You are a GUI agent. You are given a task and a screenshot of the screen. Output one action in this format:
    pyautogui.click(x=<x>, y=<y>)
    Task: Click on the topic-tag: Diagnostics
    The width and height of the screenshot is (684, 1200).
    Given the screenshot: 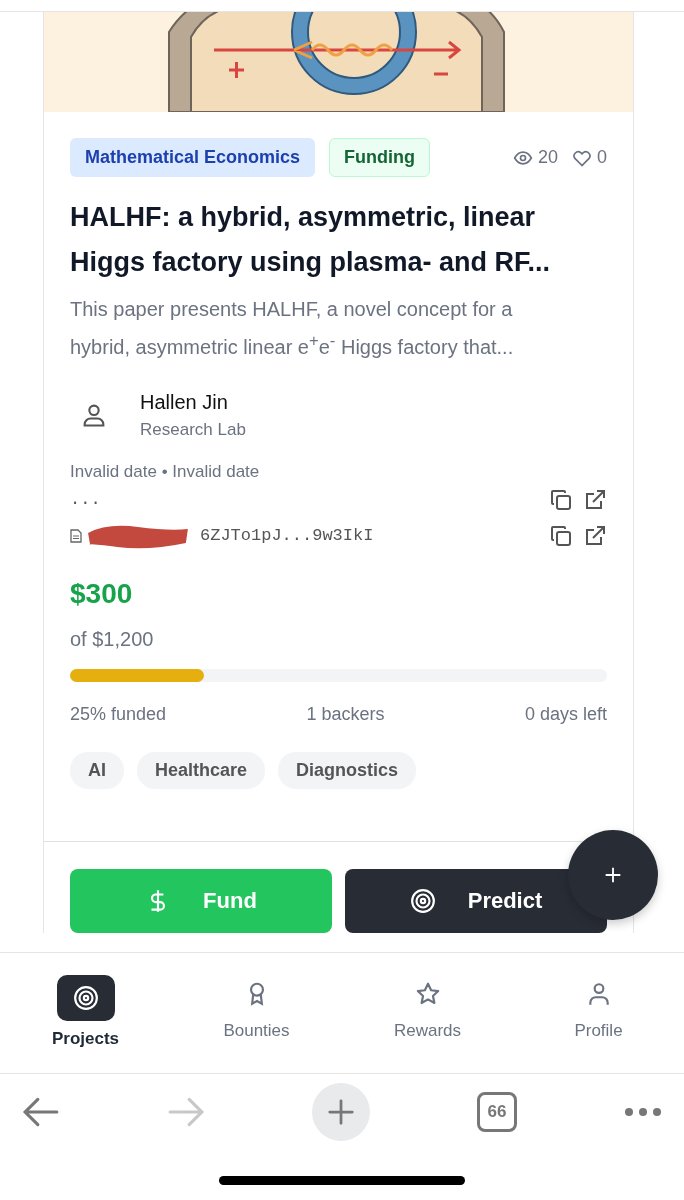 What is the action you would take?
    pyautogui.click(x=347, y=770)
    